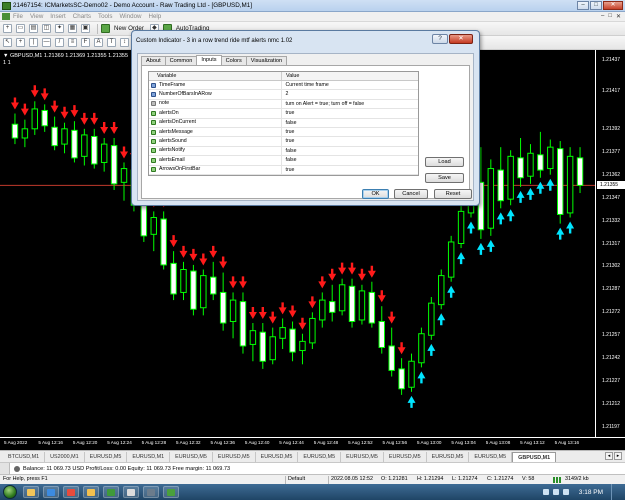 Image resolution: width=625 pixels, height=500 pixels. I want to click on channel-icon: ≡, so click(72, 42).